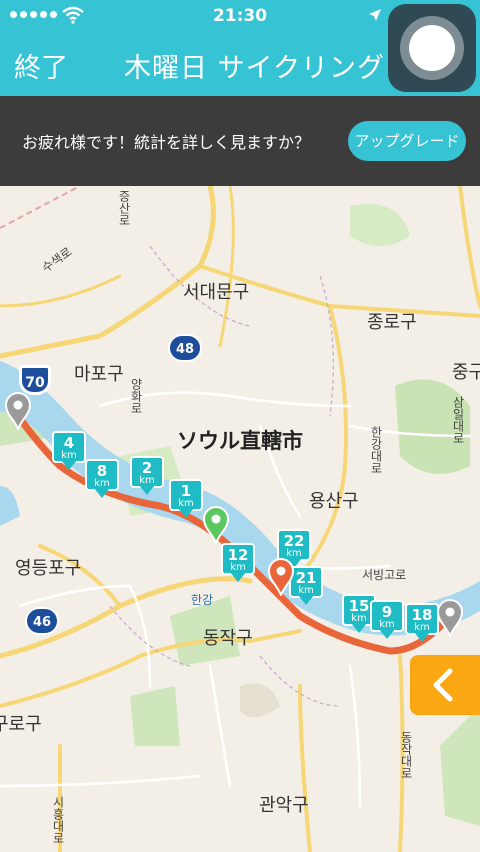 This screenshot has width=480, height=852. What do you see at coordinates (281, 577) in the screenshot?
I see `orange-location-pin-icon` at bounding box center [281, 577].